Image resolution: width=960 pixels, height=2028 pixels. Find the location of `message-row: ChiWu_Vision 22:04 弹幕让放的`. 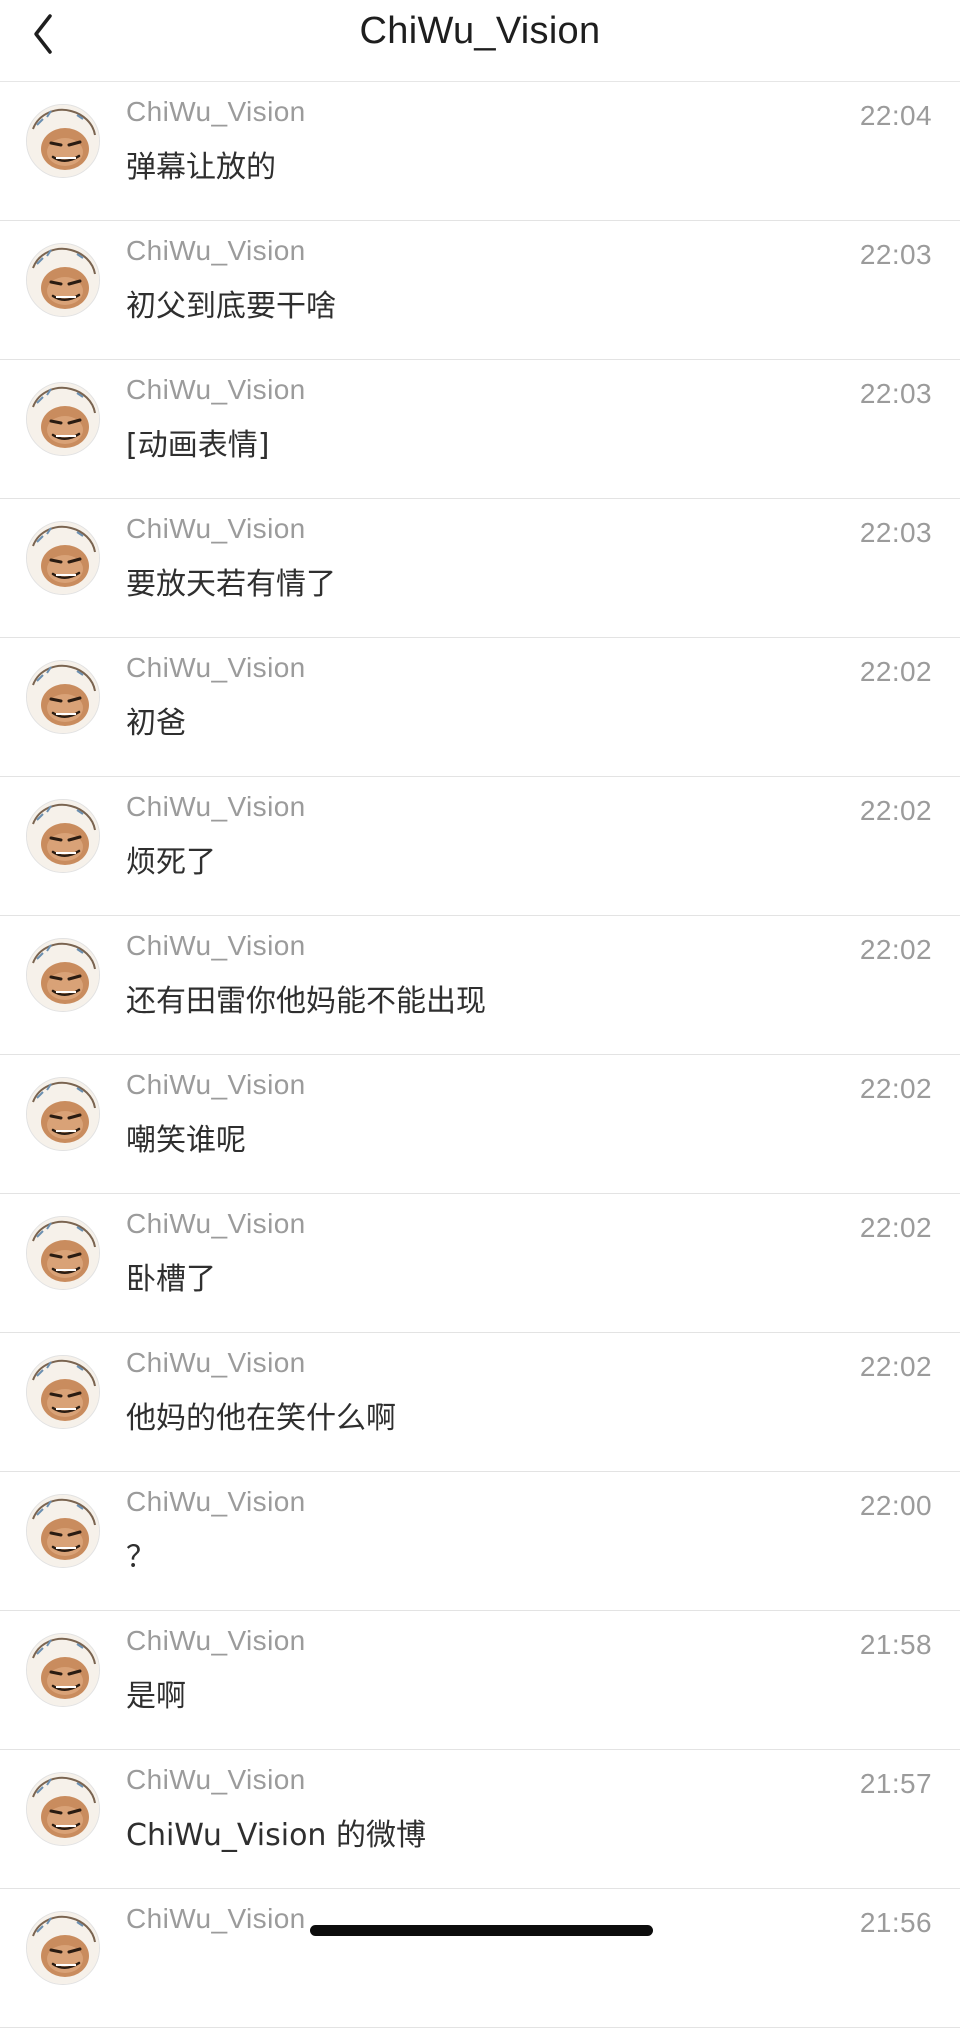

message-row: ChiWu_Vision 22:04 弹幕让放的 is located at coordinates (480, 151).